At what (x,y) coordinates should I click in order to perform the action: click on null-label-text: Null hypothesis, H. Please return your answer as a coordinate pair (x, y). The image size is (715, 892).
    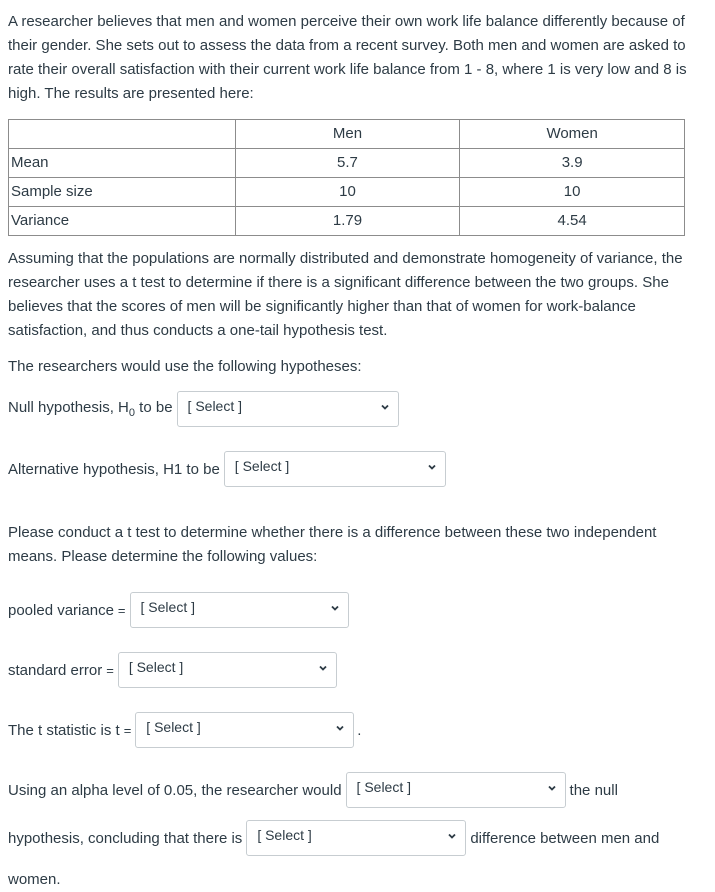
    Looking at the image, I should click on (68, 407).